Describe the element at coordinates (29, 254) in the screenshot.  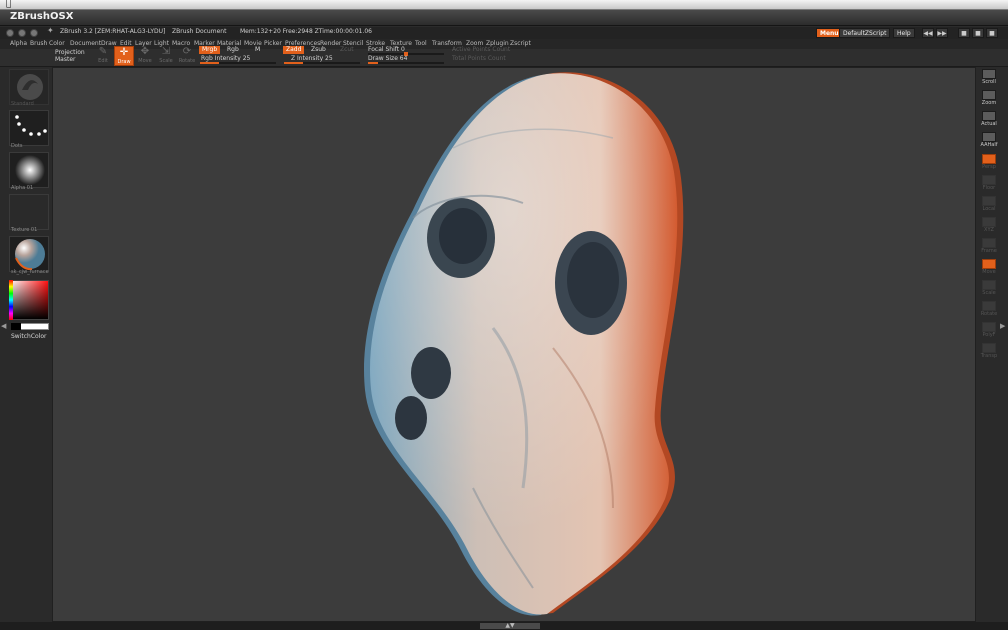
I see `material-slot` at that location.